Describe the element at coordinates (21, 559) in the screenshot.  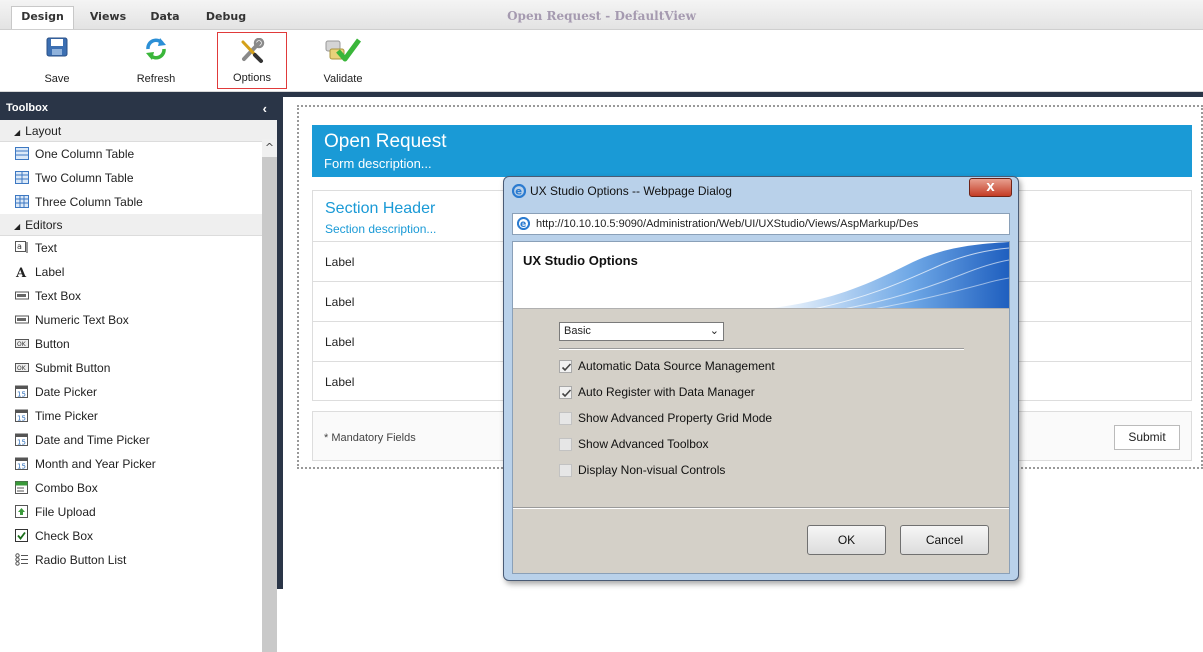
I see `radio-list-icon` at that location.